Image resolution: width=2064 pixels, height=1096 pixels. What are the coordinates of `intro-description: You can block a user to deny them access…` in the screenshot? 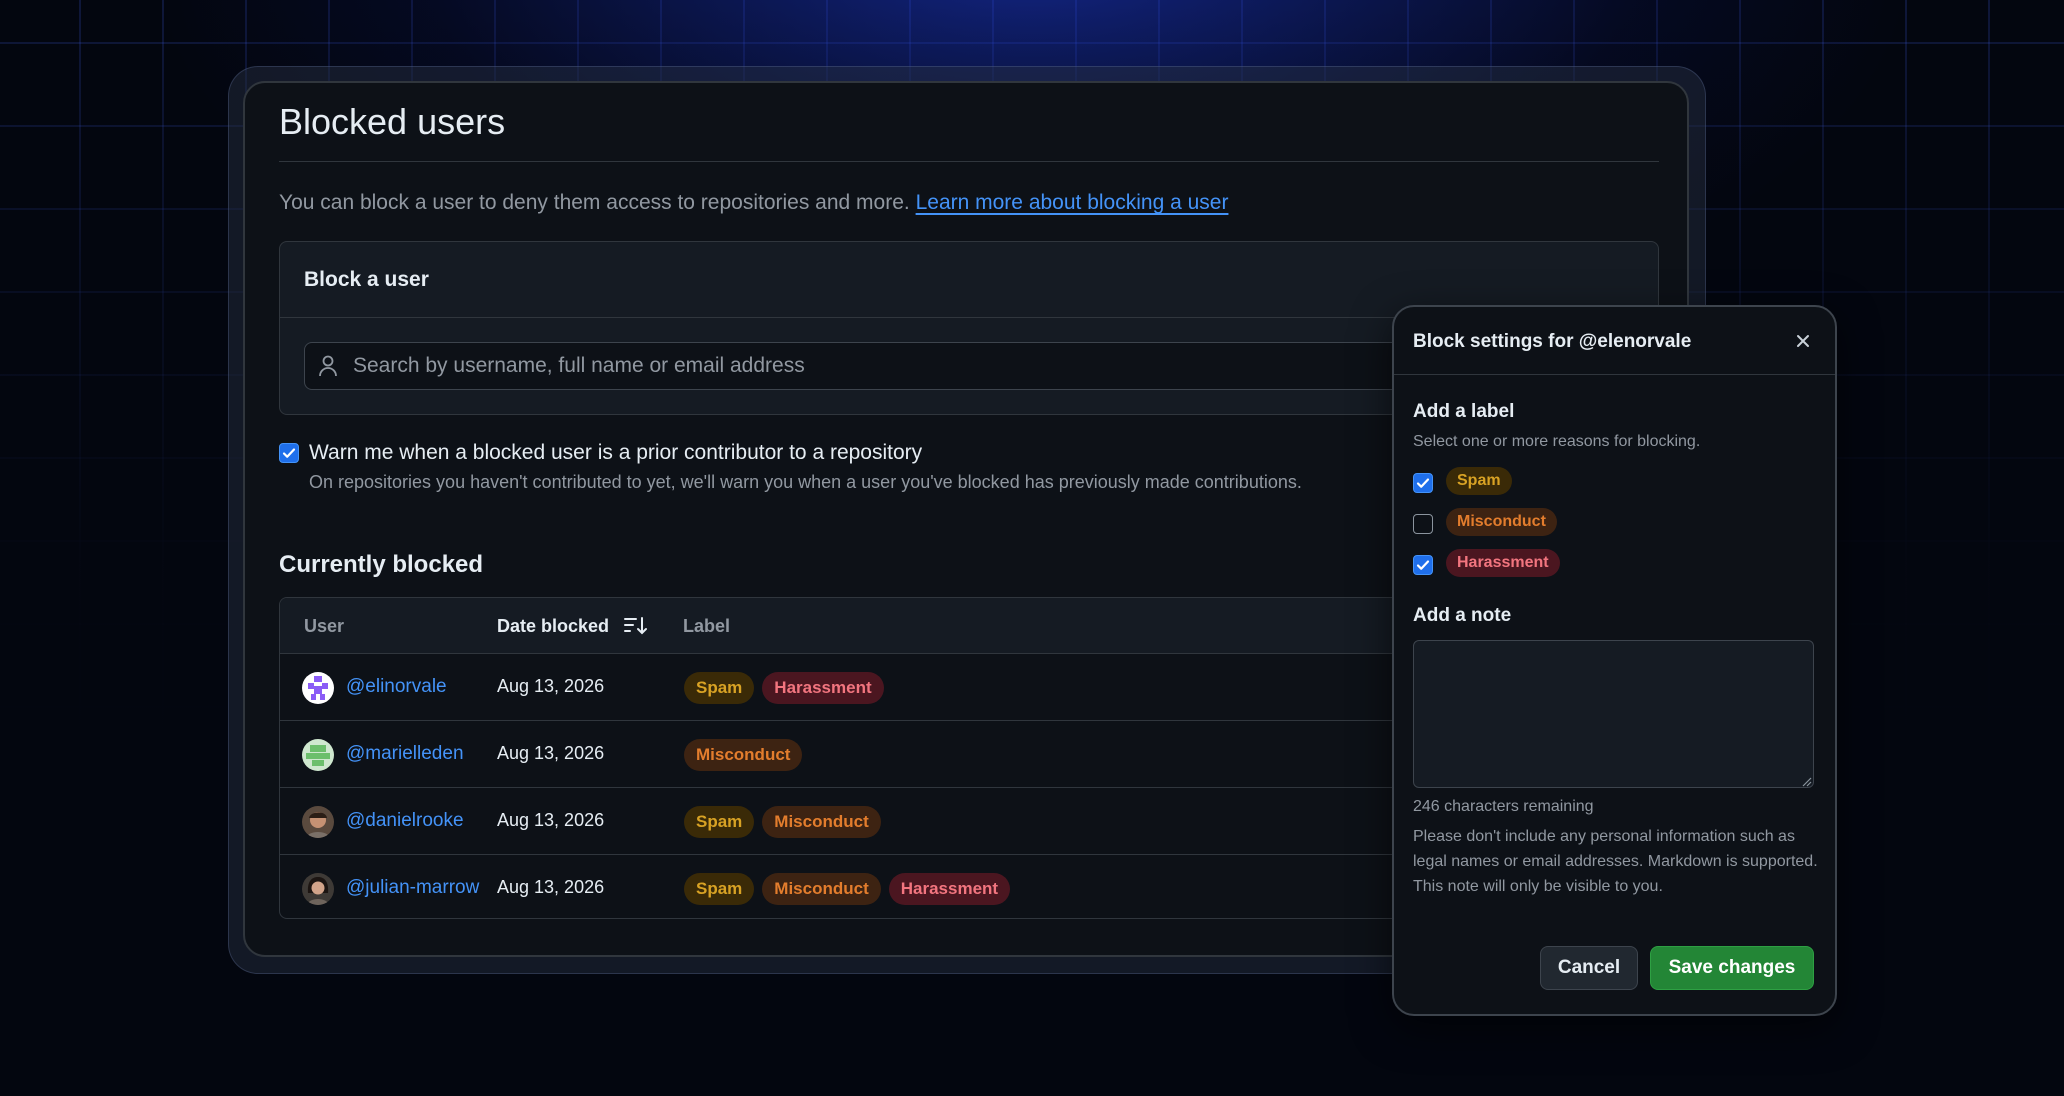 It's located at (594, 202).